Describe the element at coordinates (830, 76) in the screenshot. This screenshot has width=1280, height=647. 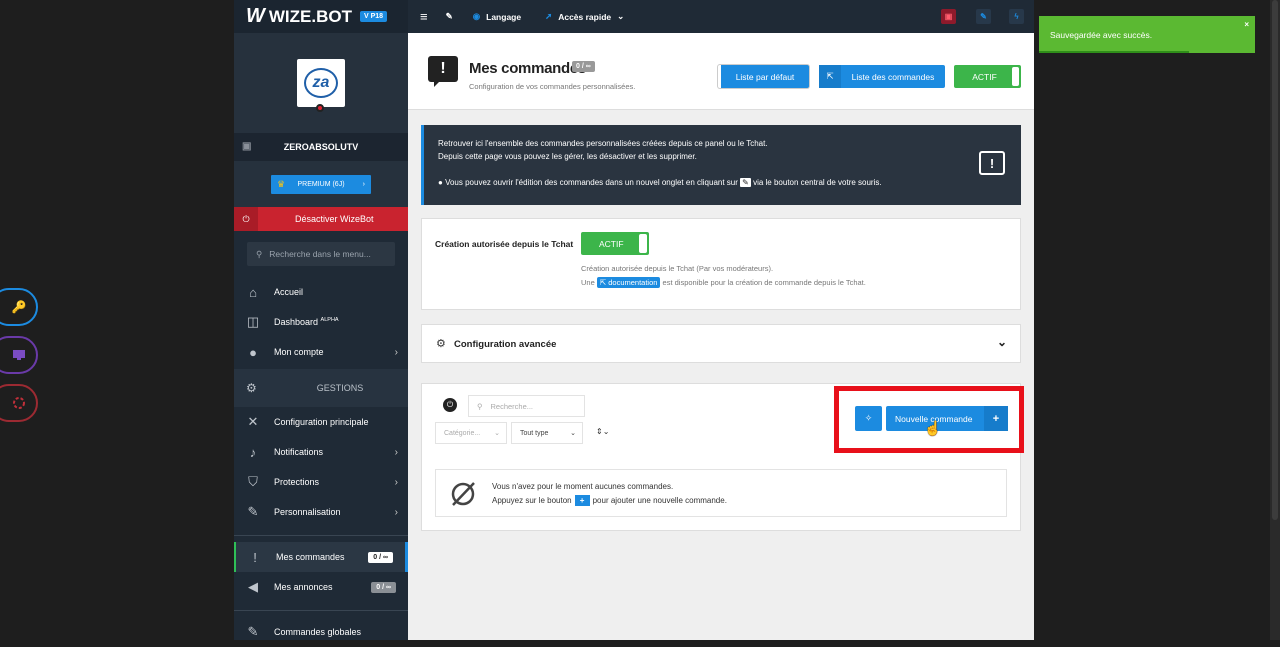
I see `external-link-icon: ⇱` at that location.